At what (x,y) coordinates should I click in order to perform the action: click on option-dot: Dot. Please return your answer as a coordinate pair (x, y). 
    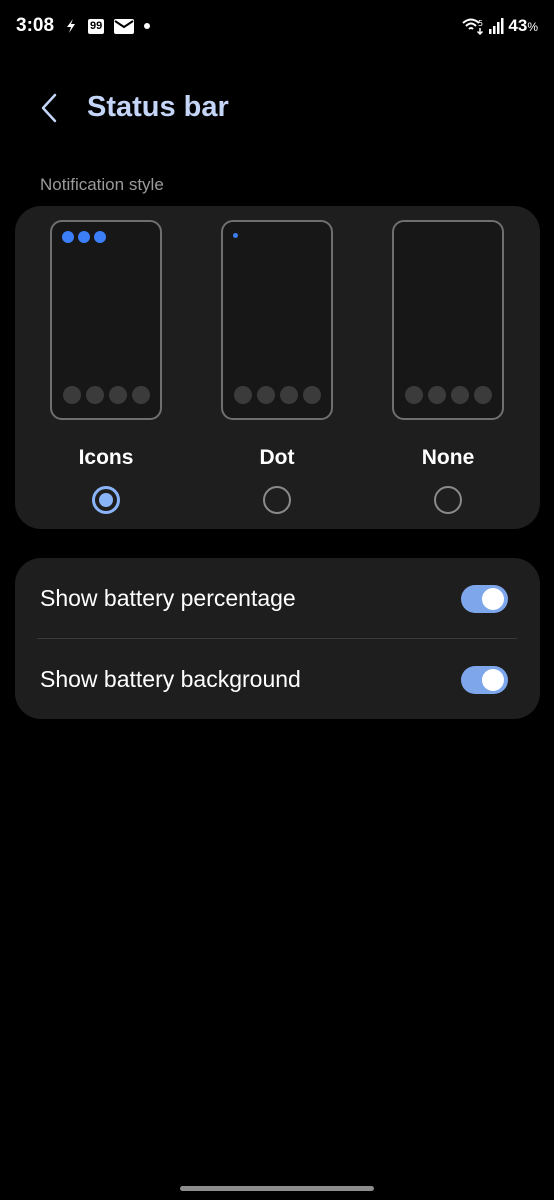
    Looking at the image, I should click on (277, 370).